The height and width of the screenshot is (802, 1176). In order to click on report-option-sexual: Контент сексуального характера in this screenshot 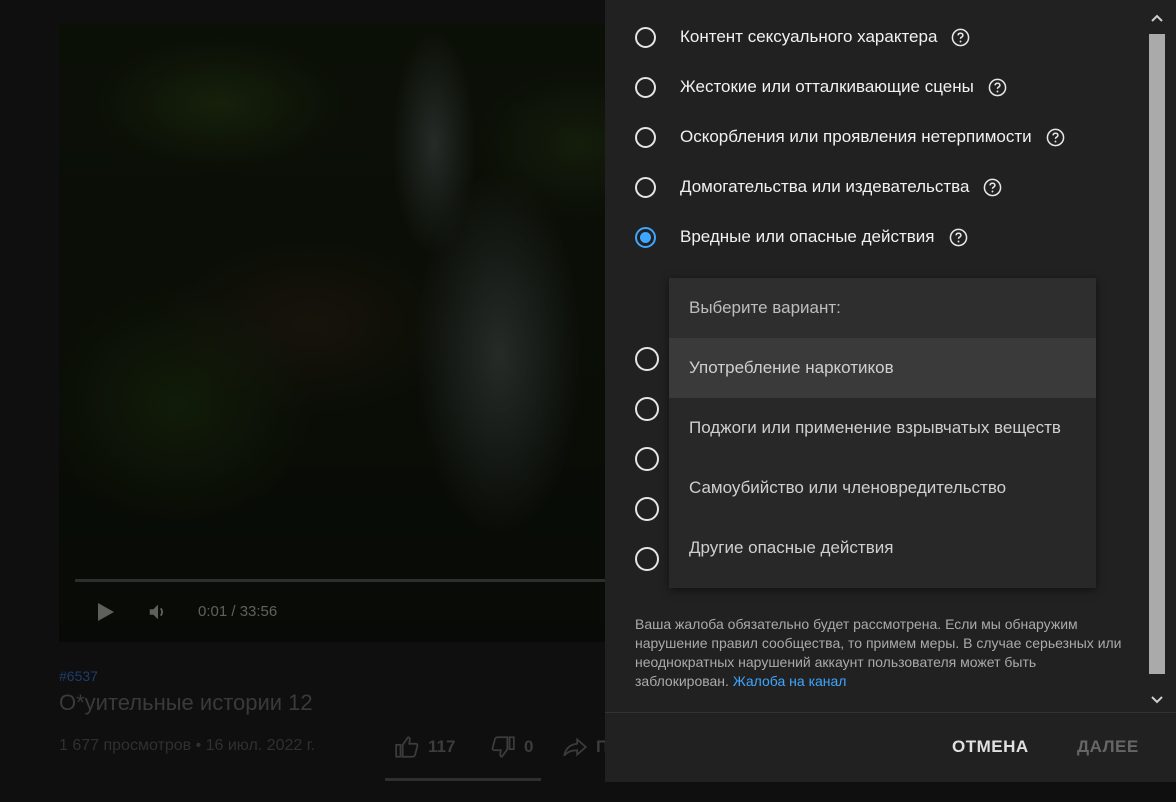, I will do `click(802, 37)`.